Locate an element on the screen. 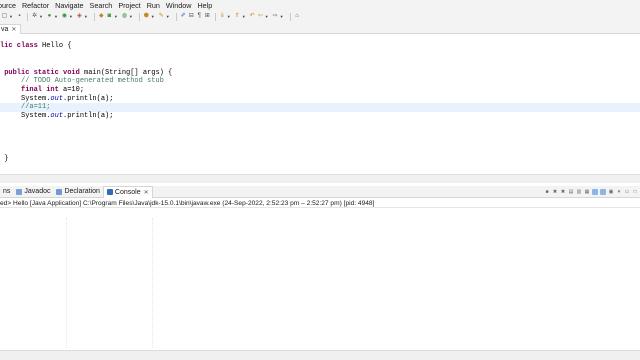 This screenshot has height=360, width=640. show-console-icon is located at coordinates (595, 192).